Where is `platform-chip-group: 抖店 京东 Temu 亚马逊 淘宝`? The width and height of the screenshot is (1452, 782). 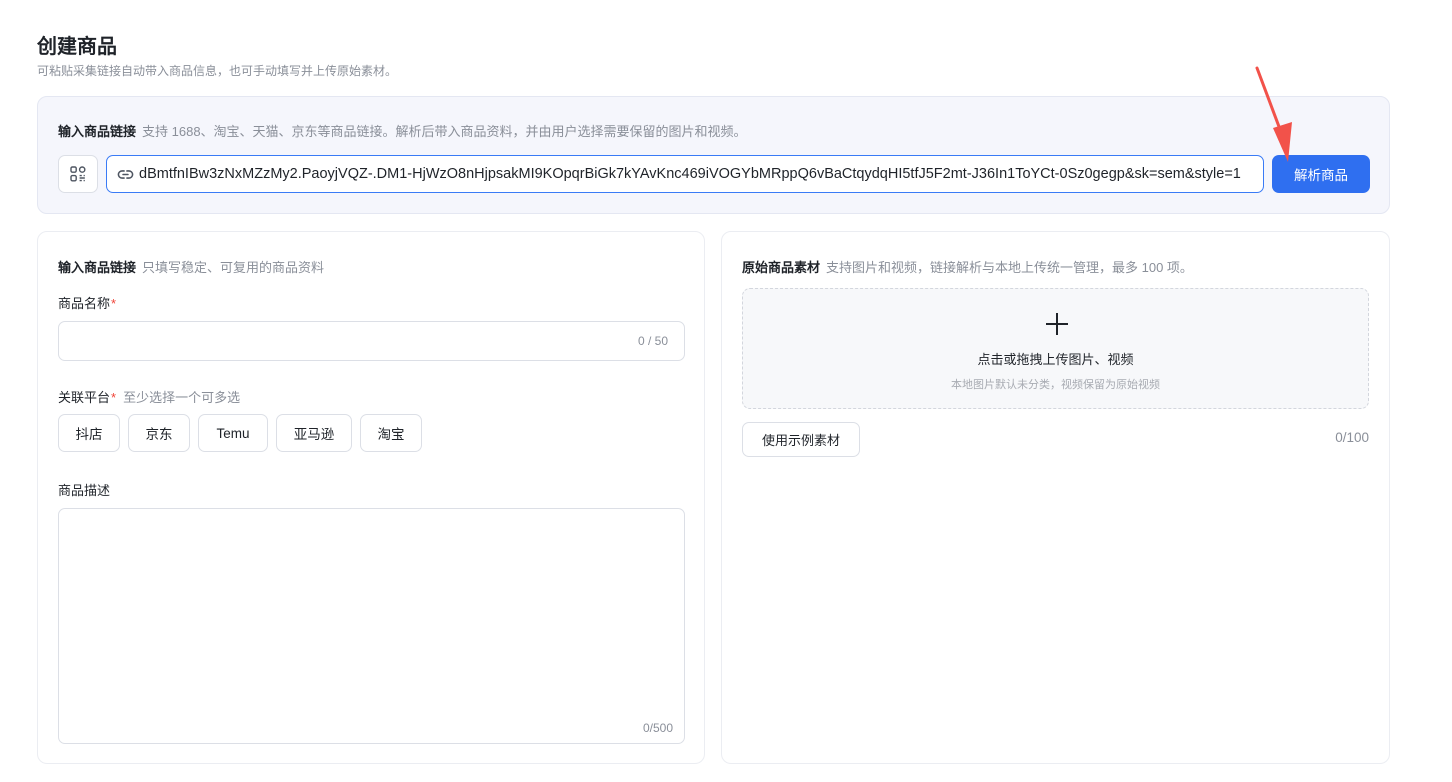
platform-chip-group: 抖店 京东 Temu 亚马逊 淘宝 is located at coordinates (244, 433).